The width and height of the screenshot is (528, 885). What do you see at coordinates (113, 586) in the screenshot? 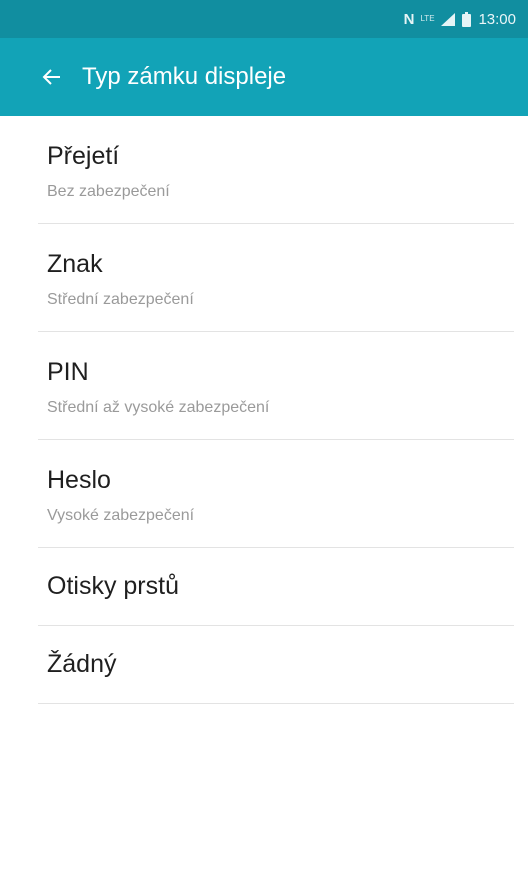
I see `option-title: Otisky prstů` at bounding box center [113, 586].